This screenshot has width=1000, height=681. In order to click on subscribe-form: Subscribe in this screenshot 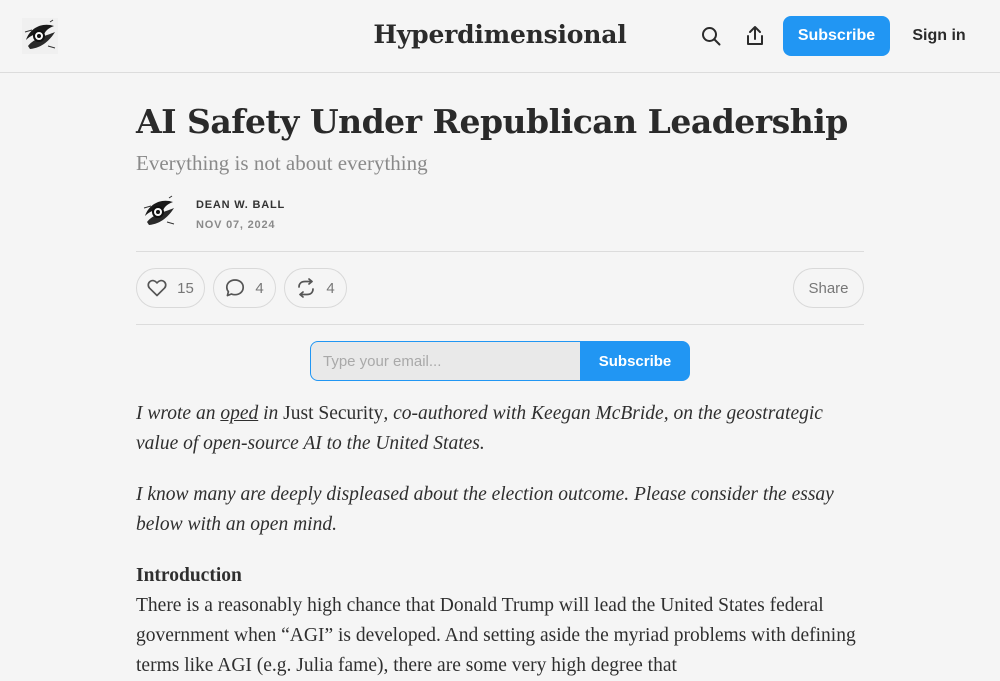, I will do `click(500, 361)`.